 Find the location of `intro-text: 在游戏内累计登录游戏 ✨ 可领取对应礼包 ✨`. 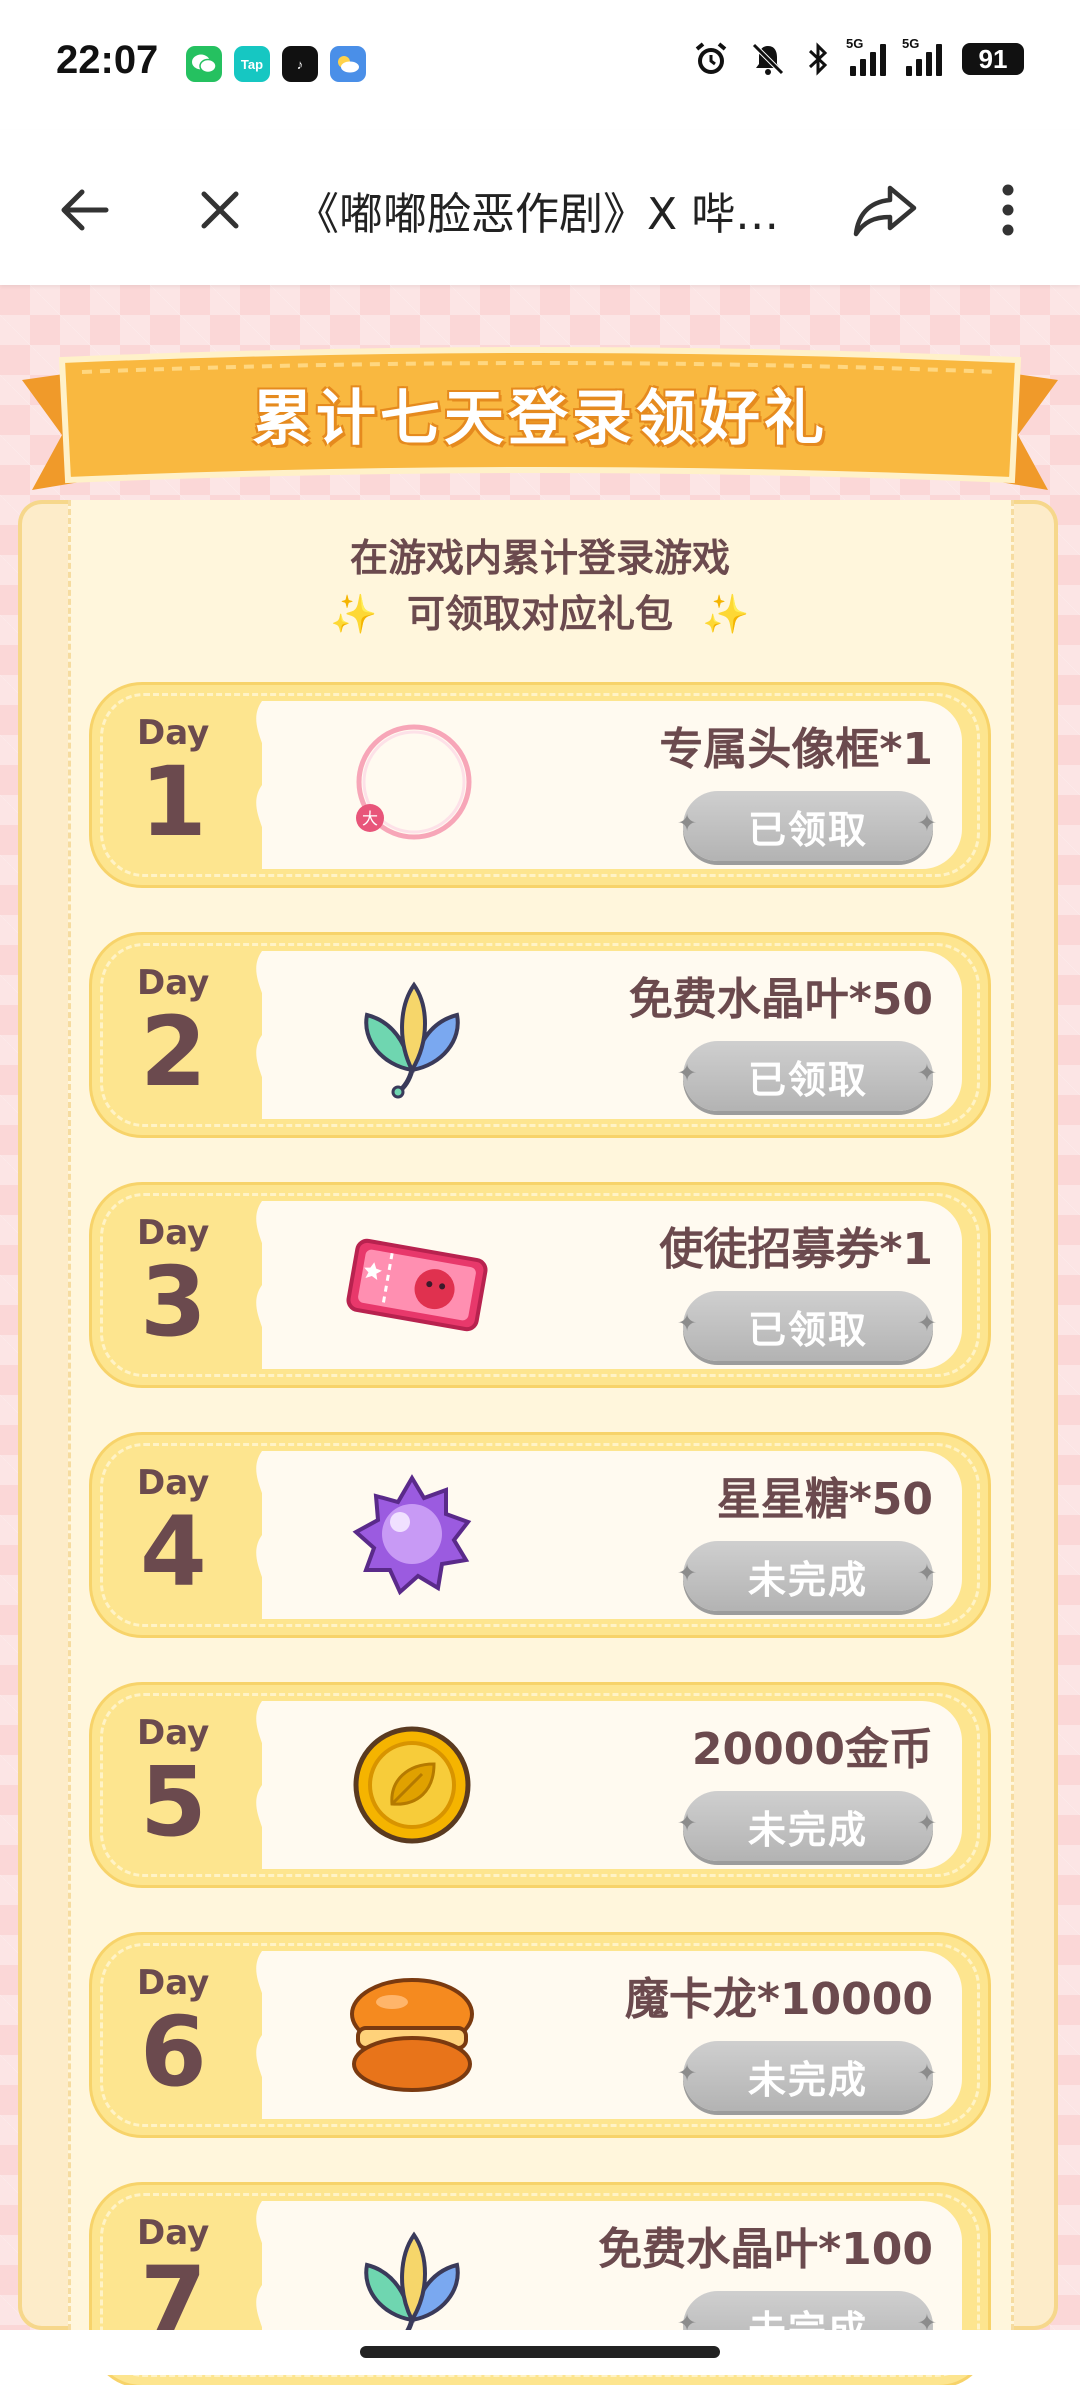

intro-text: 在游戏内累计登录游戏 ✨ 可领取对应礼包 ✨ is located at coordinates (540, 586).